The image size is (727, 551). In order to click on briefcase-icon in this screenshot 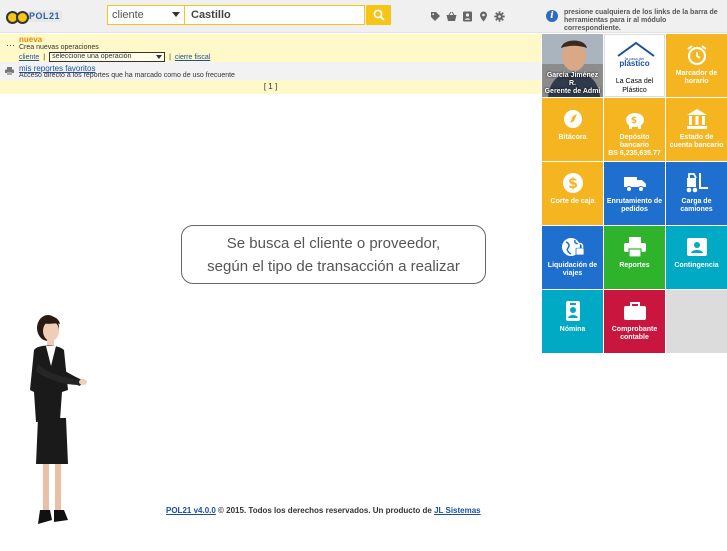, I will do `click(634, 311)`.